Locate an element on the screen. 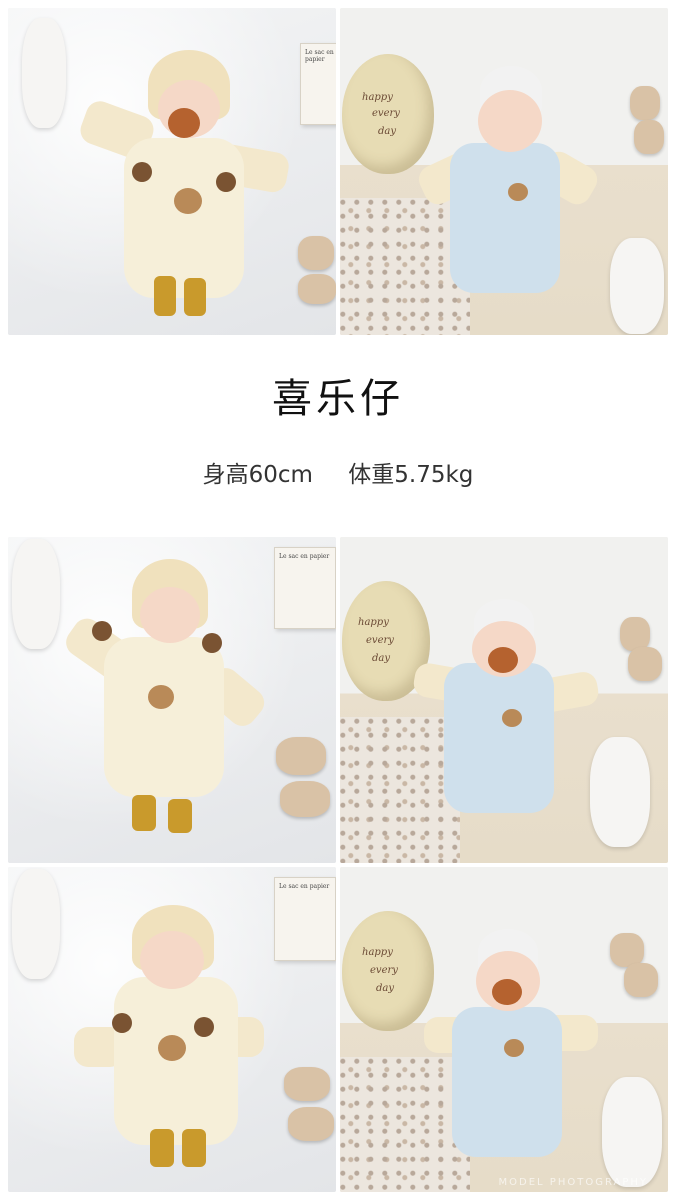 This screenshot has height=1200, width=676. watermark: MODEL PHOTOGRAPHY is located at coordinates (573, 1182).